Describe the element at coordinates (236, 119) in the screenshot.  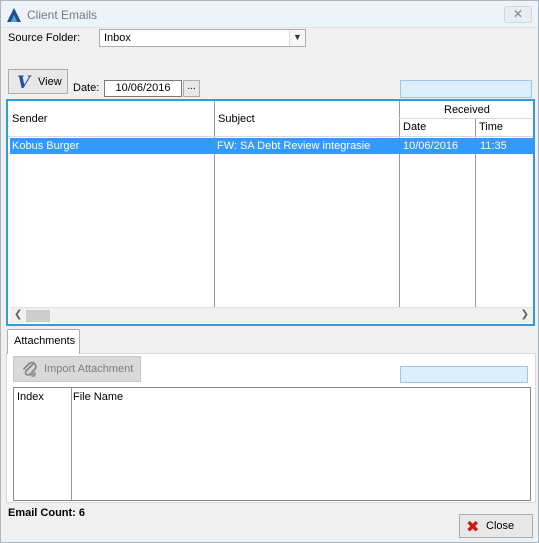
I see `column-header-subject: Subject` at that location.